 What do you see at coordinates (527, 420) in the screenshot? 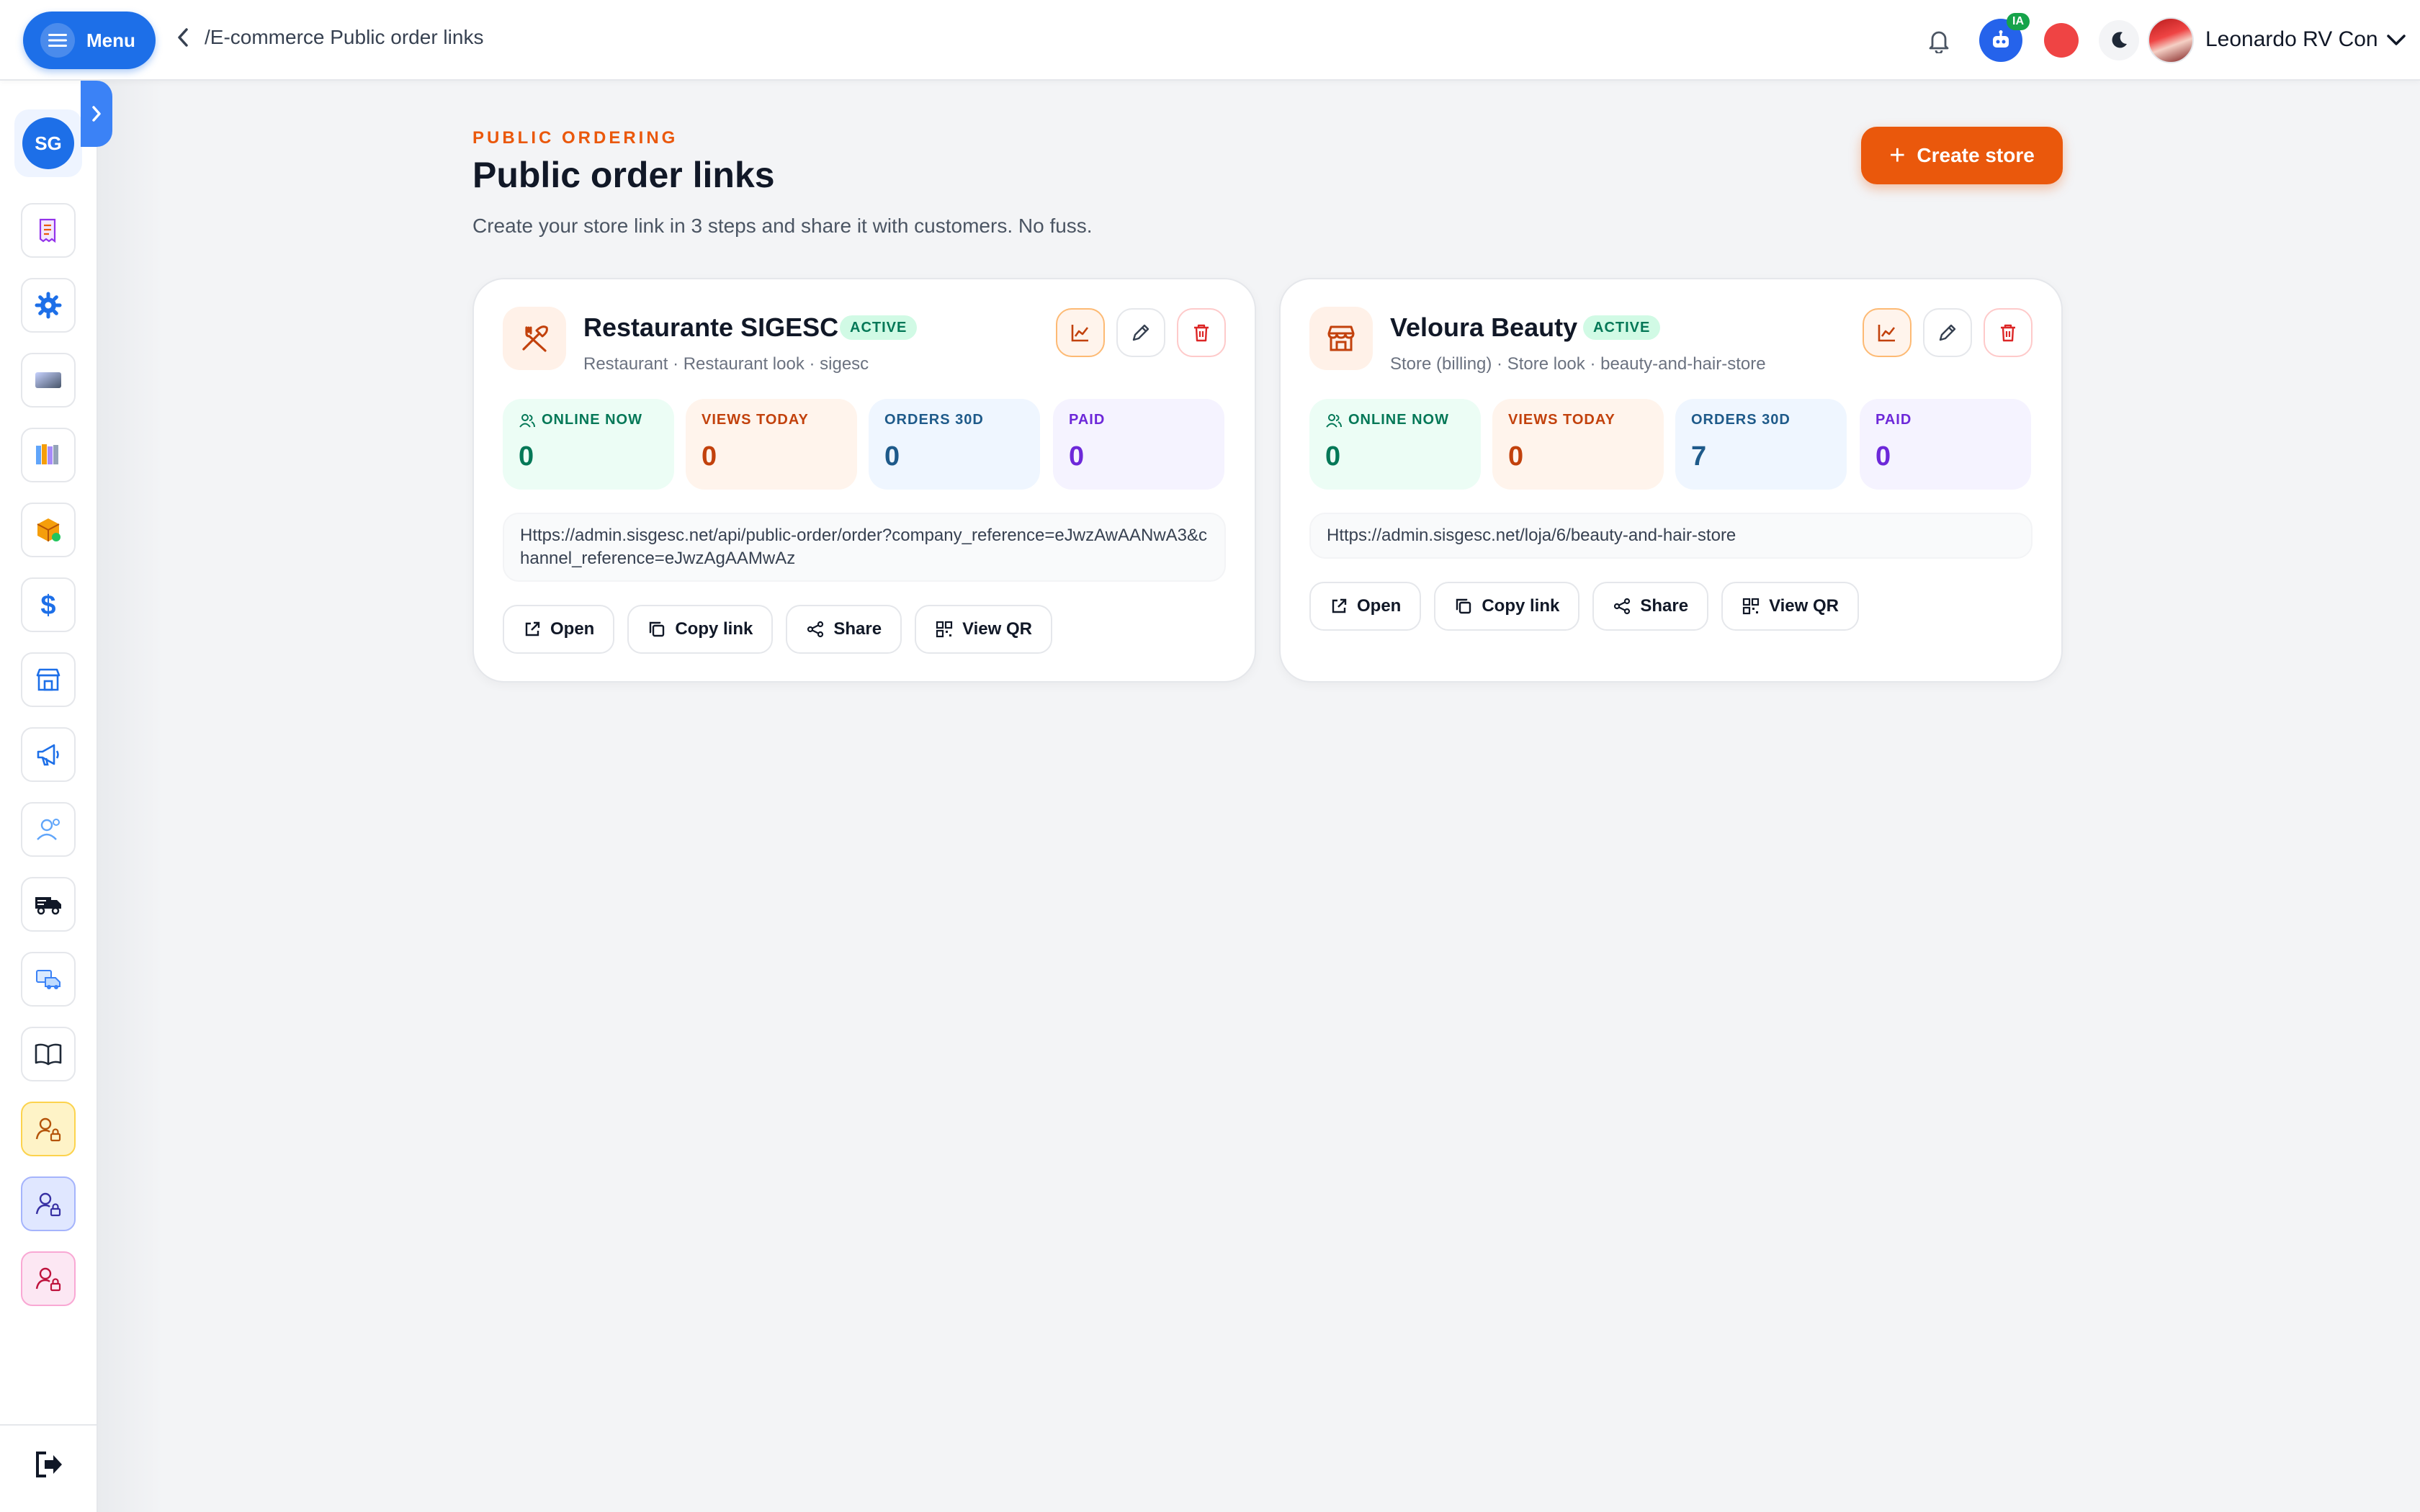
I see `users-icon` at bounding box center [527, 420].